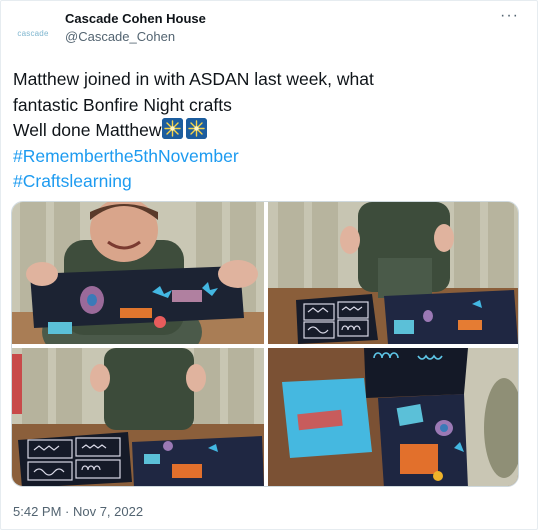 The height and width of the screenshot is (530, 538). I want to click on photo-crafts-on-table-closeup, so click(393, 417).